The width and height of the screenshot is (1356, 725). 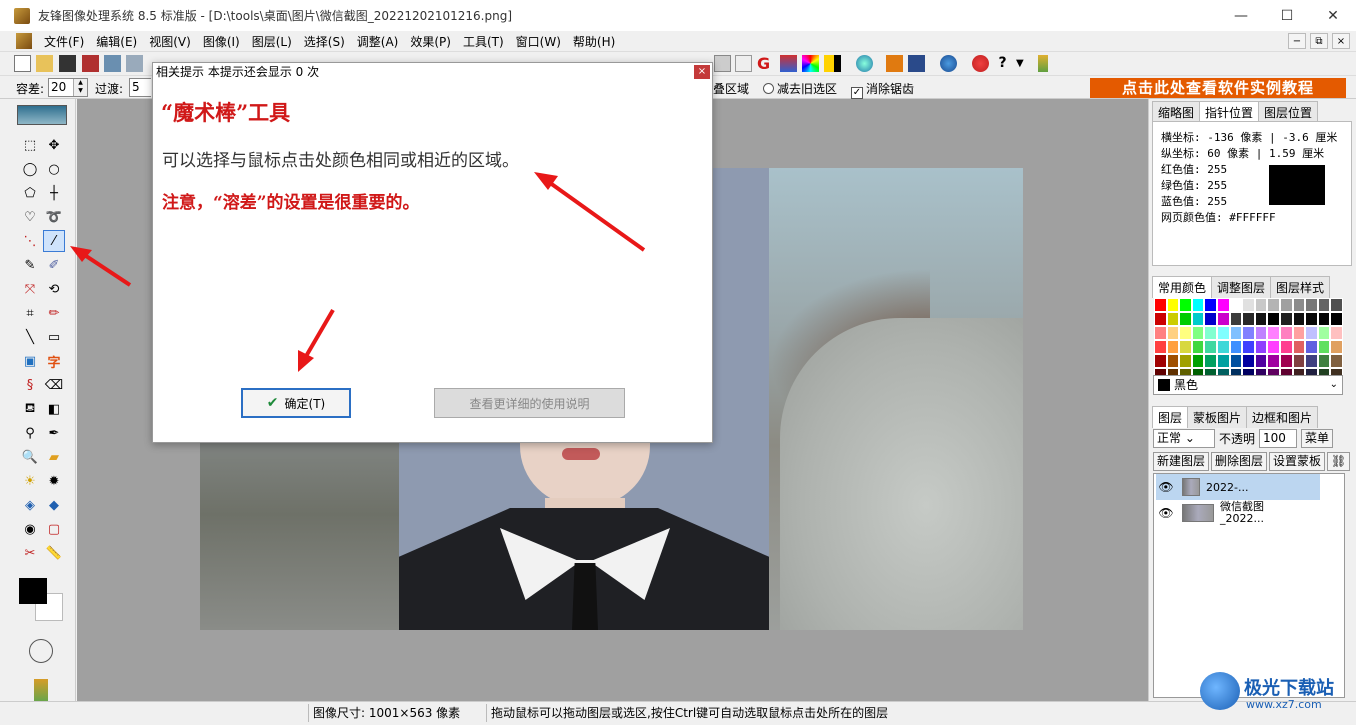 I want to click on new-layer-button: 新建图层, so click(x=1181, y=461).